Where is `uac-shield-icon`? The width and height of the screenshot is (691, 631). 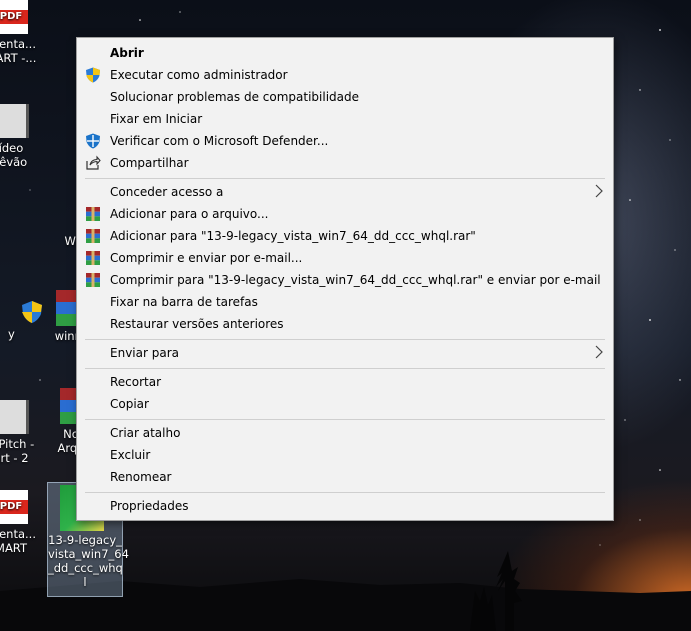 uac-shield-icon is located at coordinates (93, 75).